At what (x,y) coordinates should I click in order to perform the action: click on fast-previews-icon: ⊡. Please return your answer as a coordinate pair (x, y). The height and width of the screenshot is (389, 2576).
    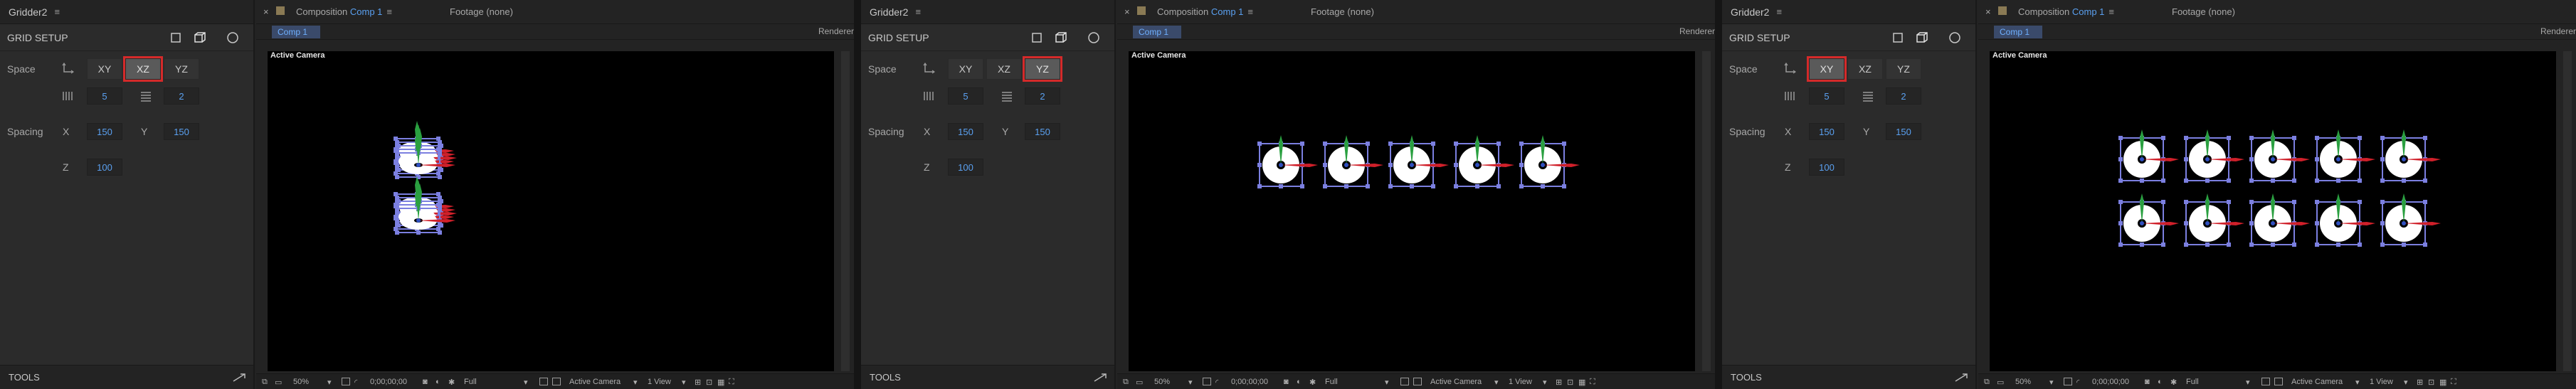
    Looking at the image, I should click on (709, 382).